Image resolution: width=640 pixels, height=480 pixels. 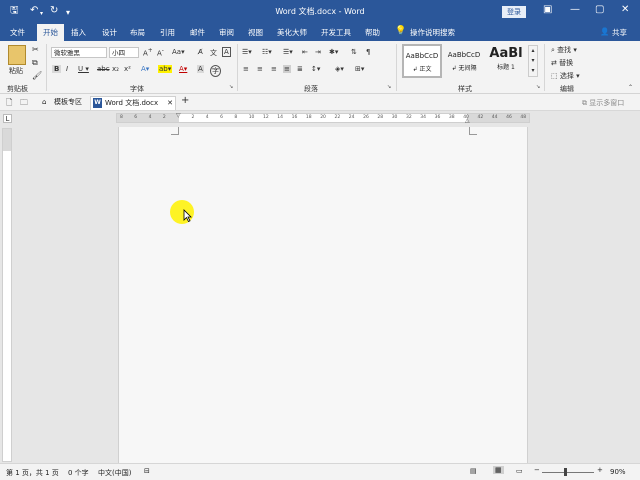 I want to click on tab-home: 开始, so click(x=50, y=32).